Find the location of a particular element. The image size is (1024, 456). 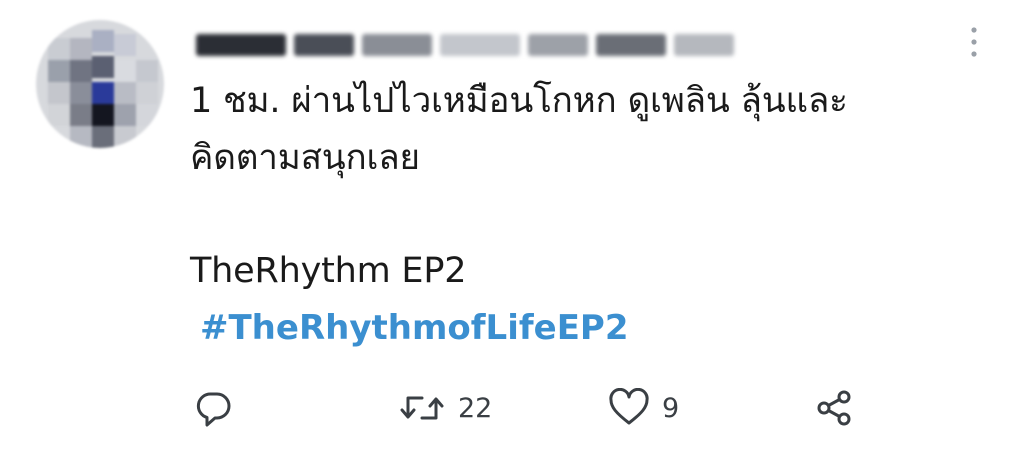

retweet-count: 22 is located at coordinates (475, 408).